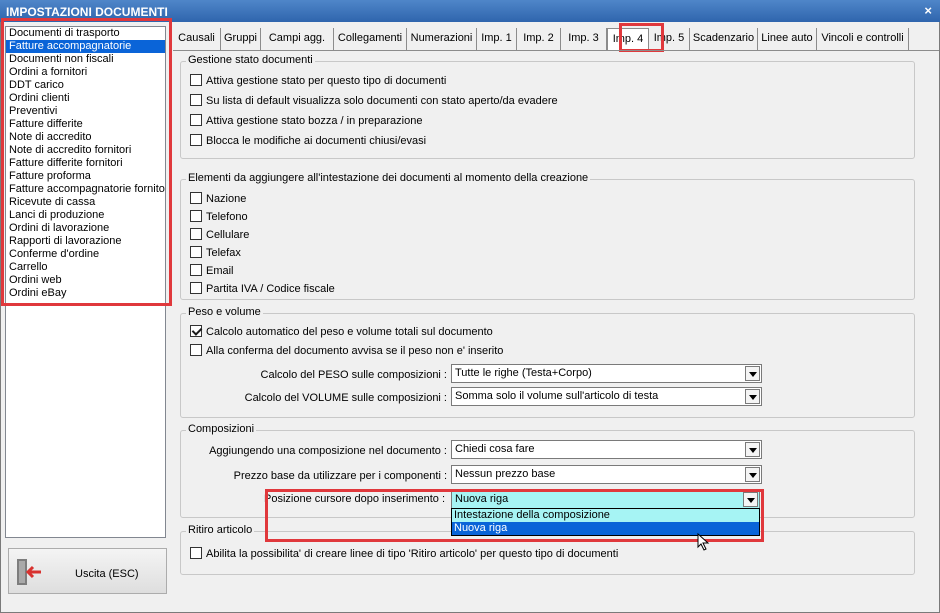 This screenshot has height=613, width=940. I want to click on document-type-item: Ordini web, so click(85, 280).